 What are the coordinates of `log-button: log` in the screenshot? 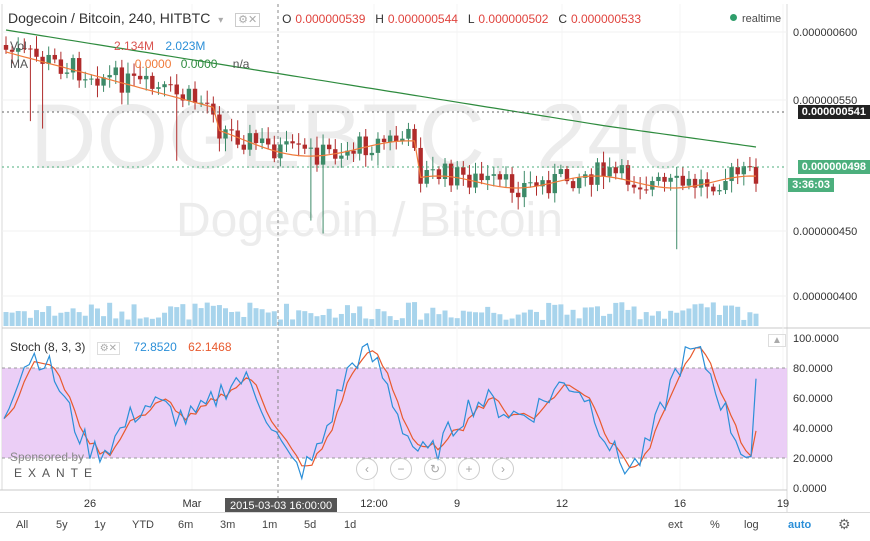 It's located at (751, 525).